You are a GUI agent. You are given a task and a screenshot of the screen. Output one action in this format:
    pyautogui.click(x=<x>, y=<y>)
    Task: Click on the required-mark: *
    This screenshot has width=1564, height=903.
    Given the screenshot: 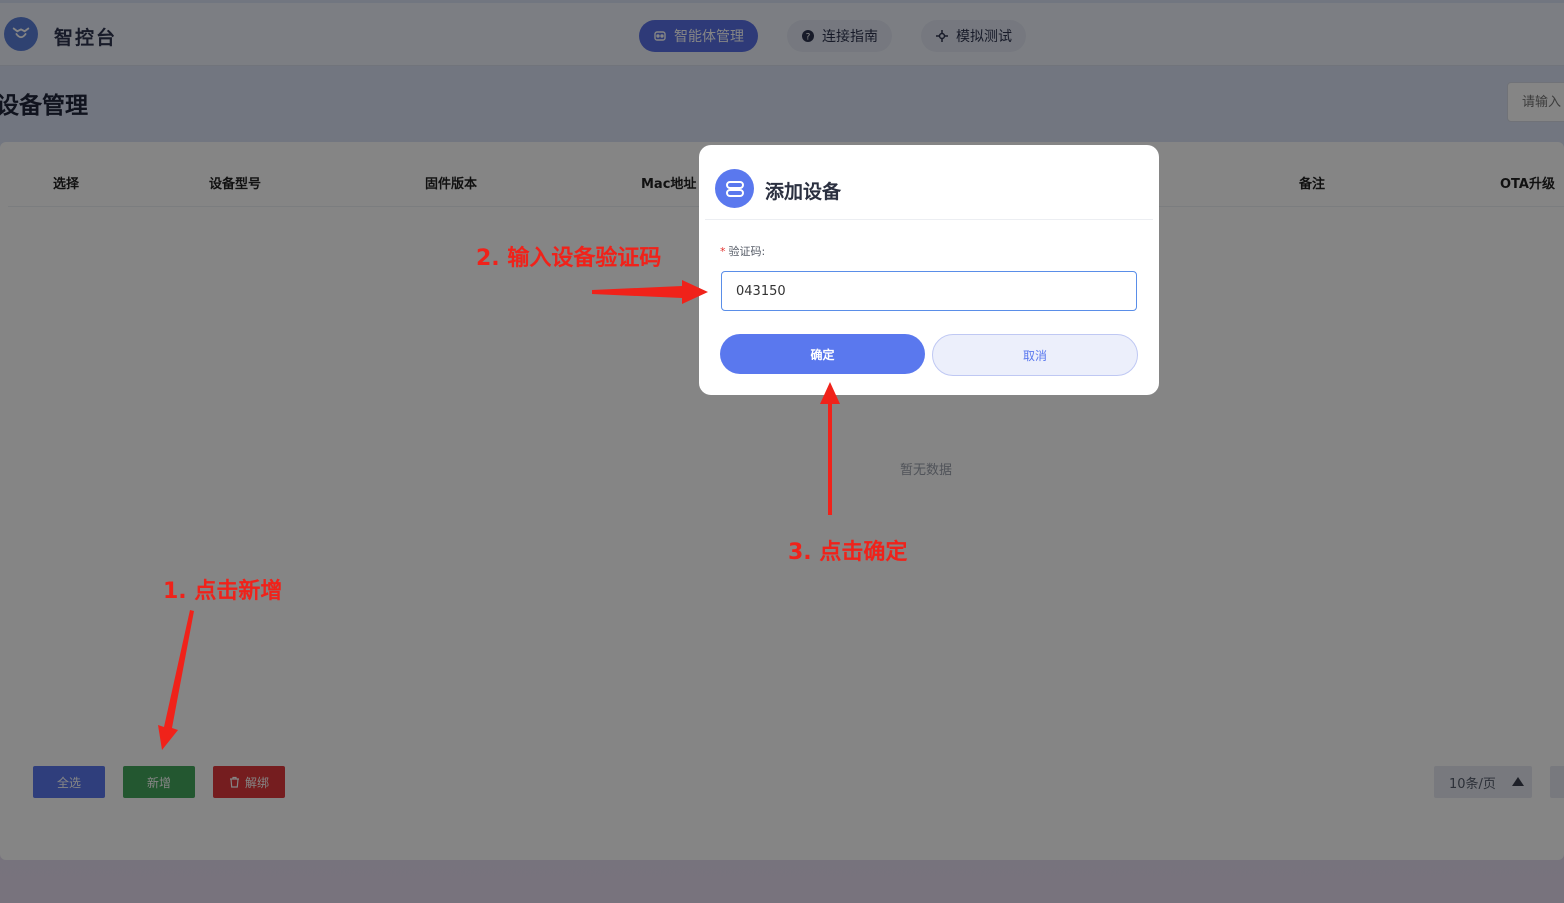 What is the action you would take?
    pyautogui.click(x=723, y=251)
    